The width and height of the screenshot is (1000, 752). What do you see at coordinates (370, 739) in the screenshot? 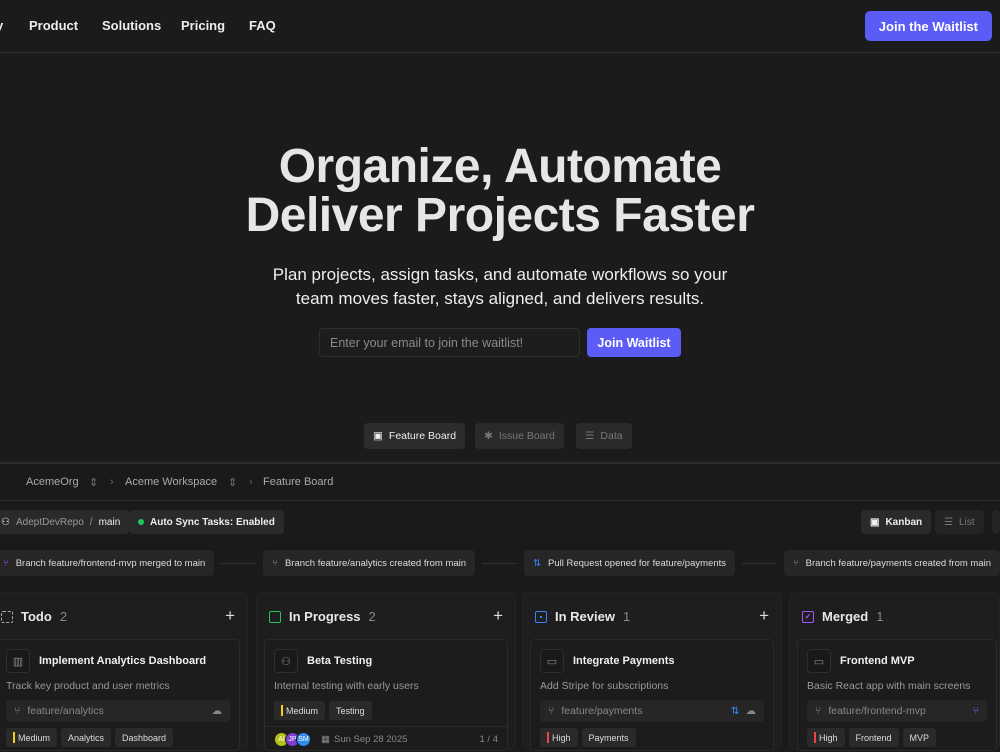
I see `due-date: Sun Sep 28 2025` at bounding box center [370, 739].